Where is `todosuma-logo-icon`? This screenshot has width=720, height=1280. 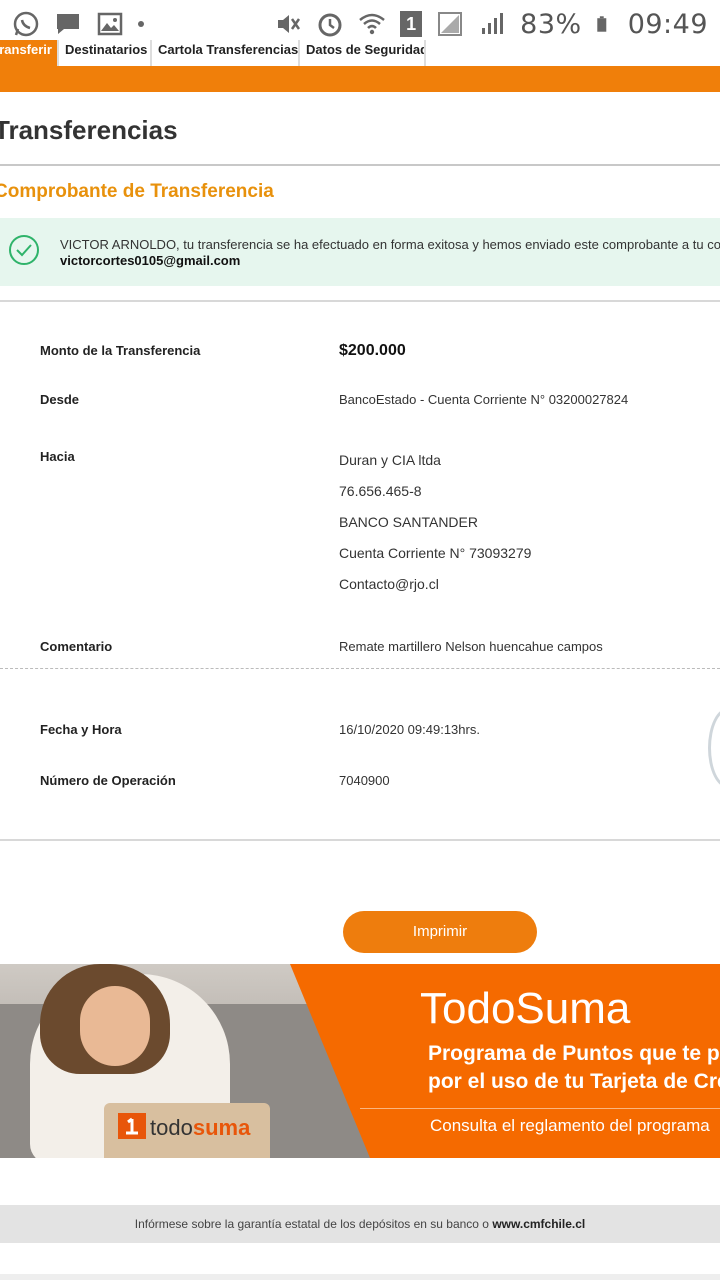
todosuma-logo-icon is located at coordinates (132, 1126).